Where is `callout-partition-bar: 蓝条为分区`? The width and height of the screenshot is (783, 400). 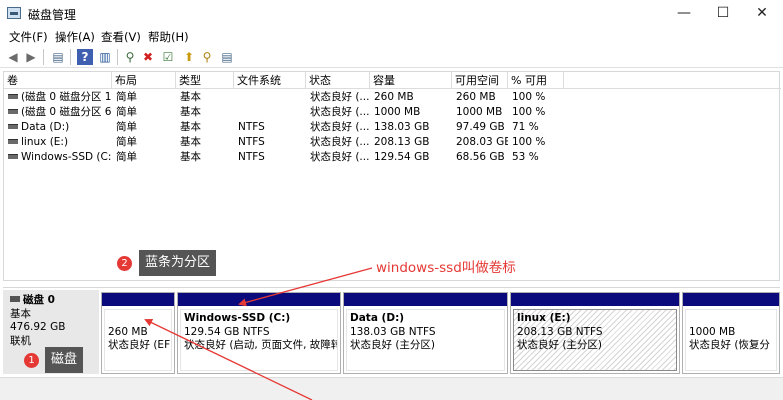 callout-partition-bar: 蓝条为分区 is located at coordinates (178, 263).